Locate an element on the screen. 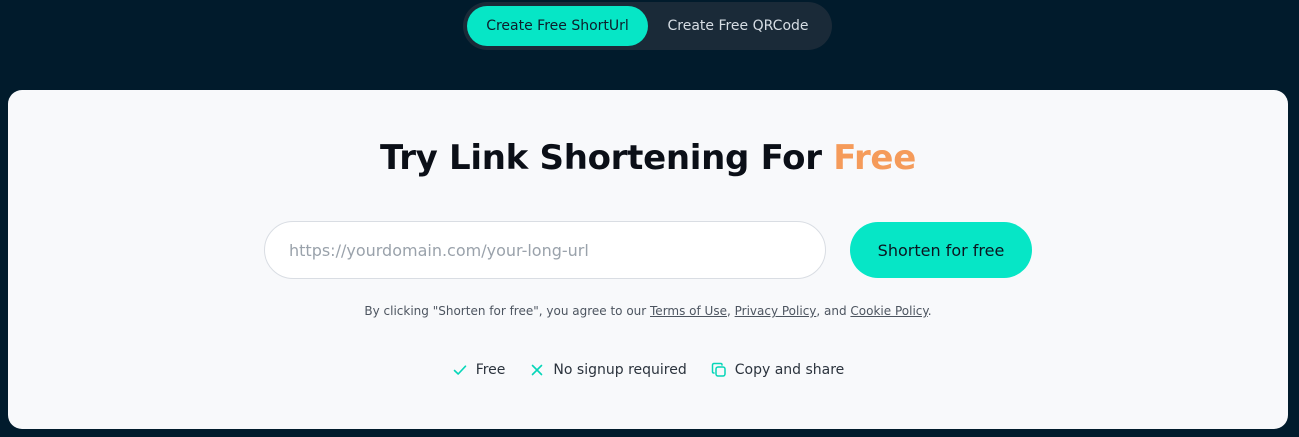  feature-label: No signup required is located at coordinates (620, 370).